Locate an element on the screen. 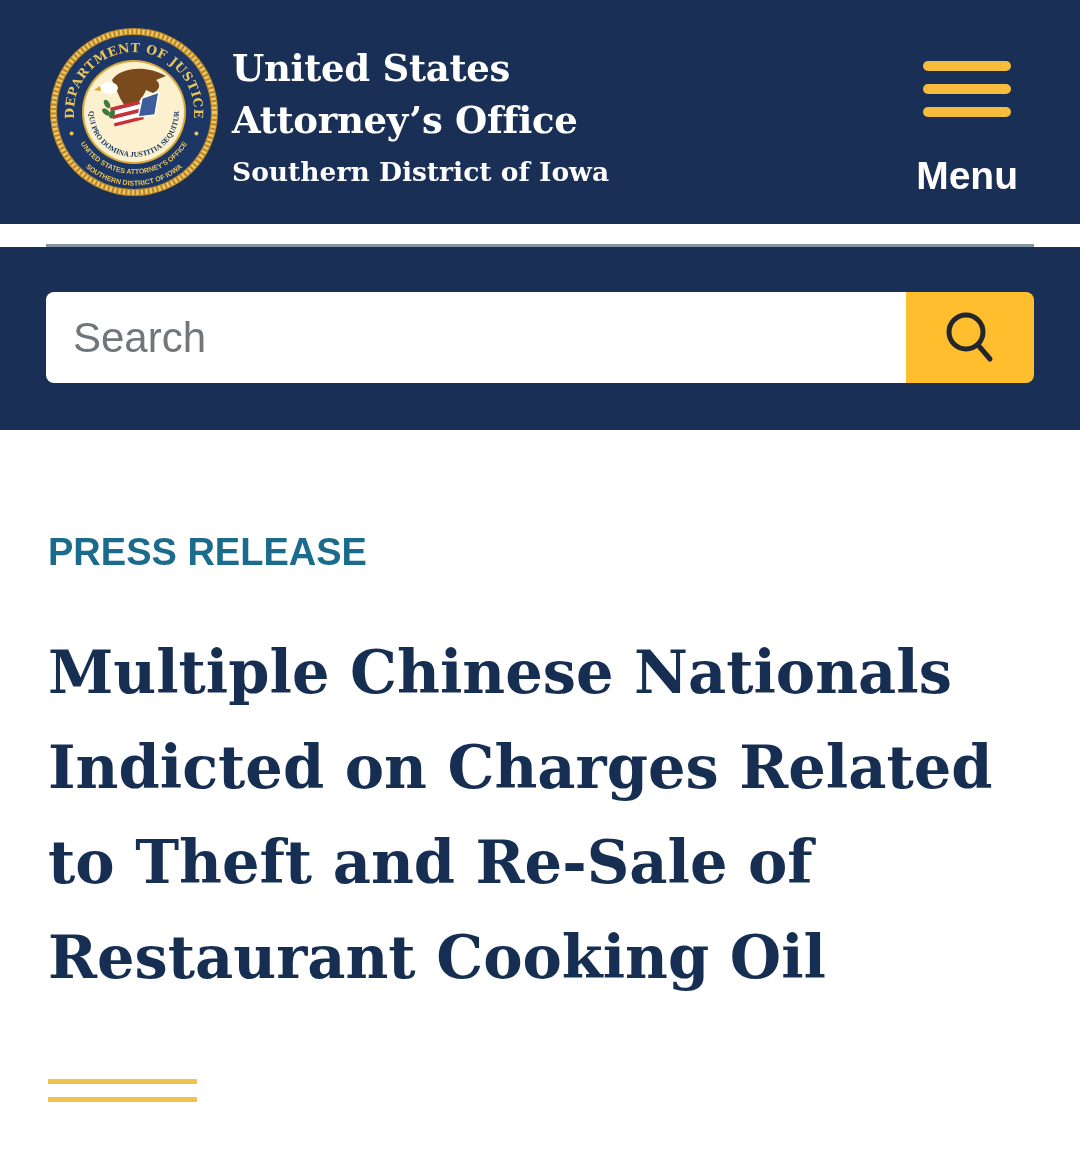  site-title: United States Attorney’s Office is located at coordinates (405, 94).